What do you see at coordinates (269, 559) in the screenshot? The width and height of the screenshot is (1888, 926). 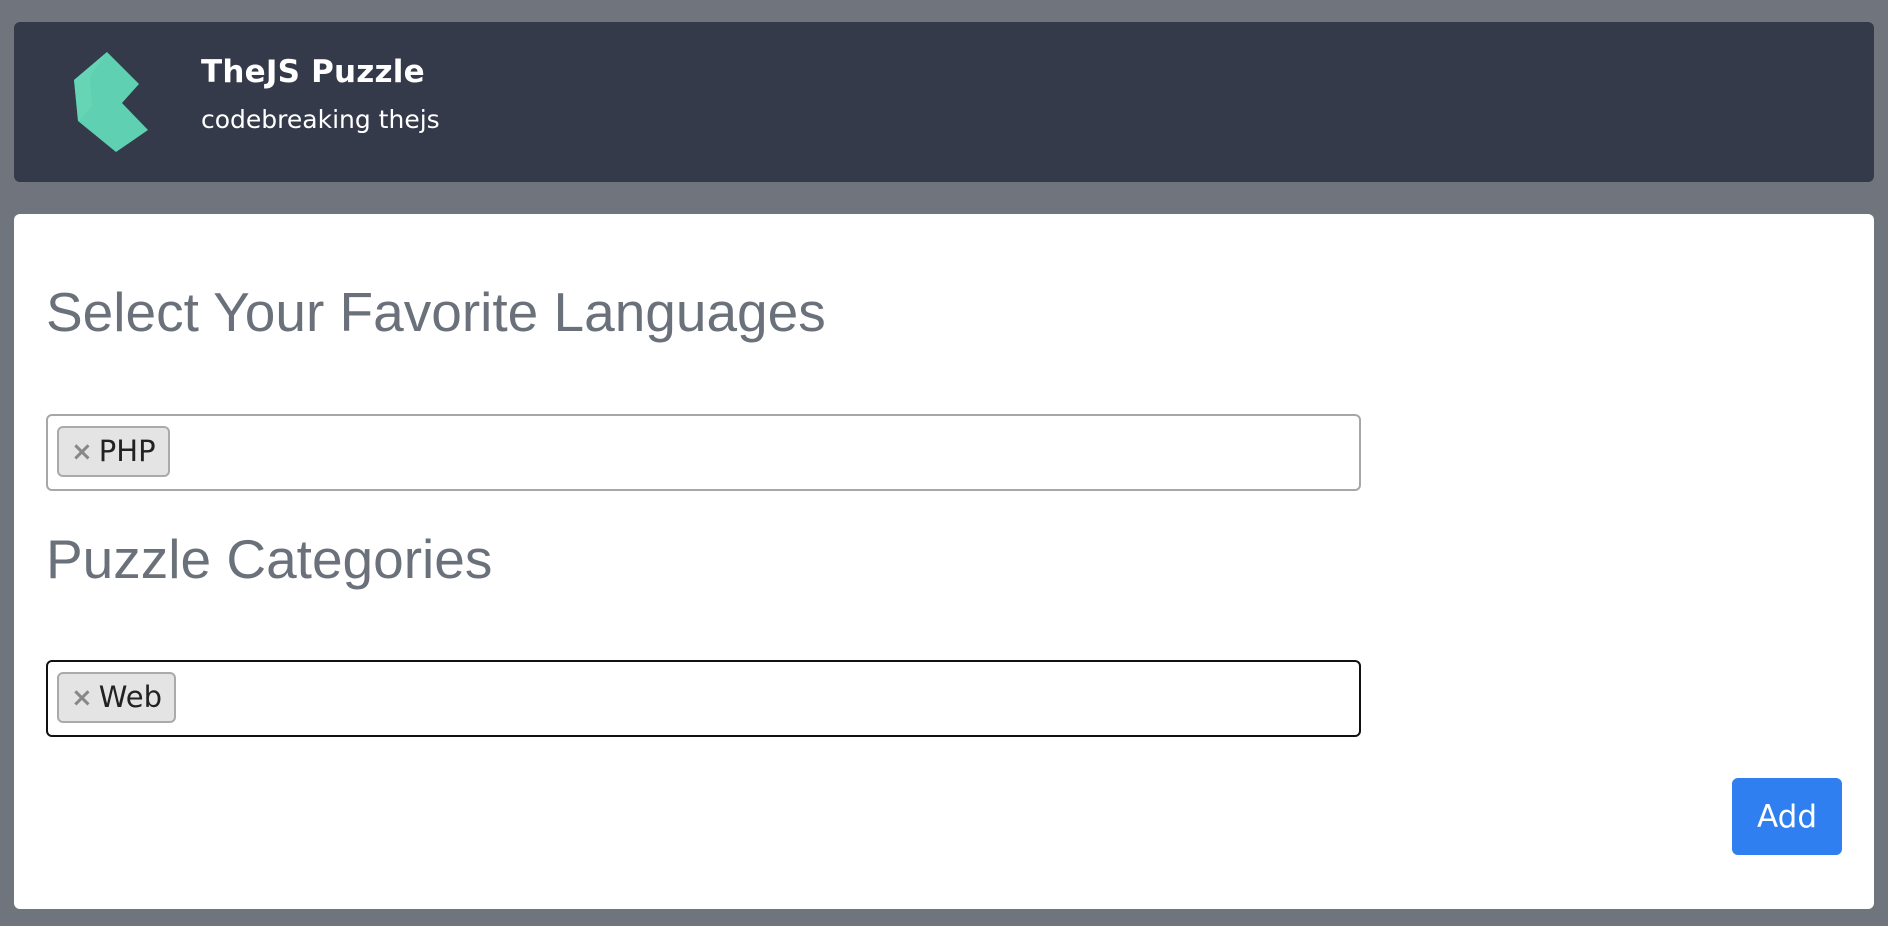 I see `categories-heading: Puzzle Categories` at bounding box center [269, 559].